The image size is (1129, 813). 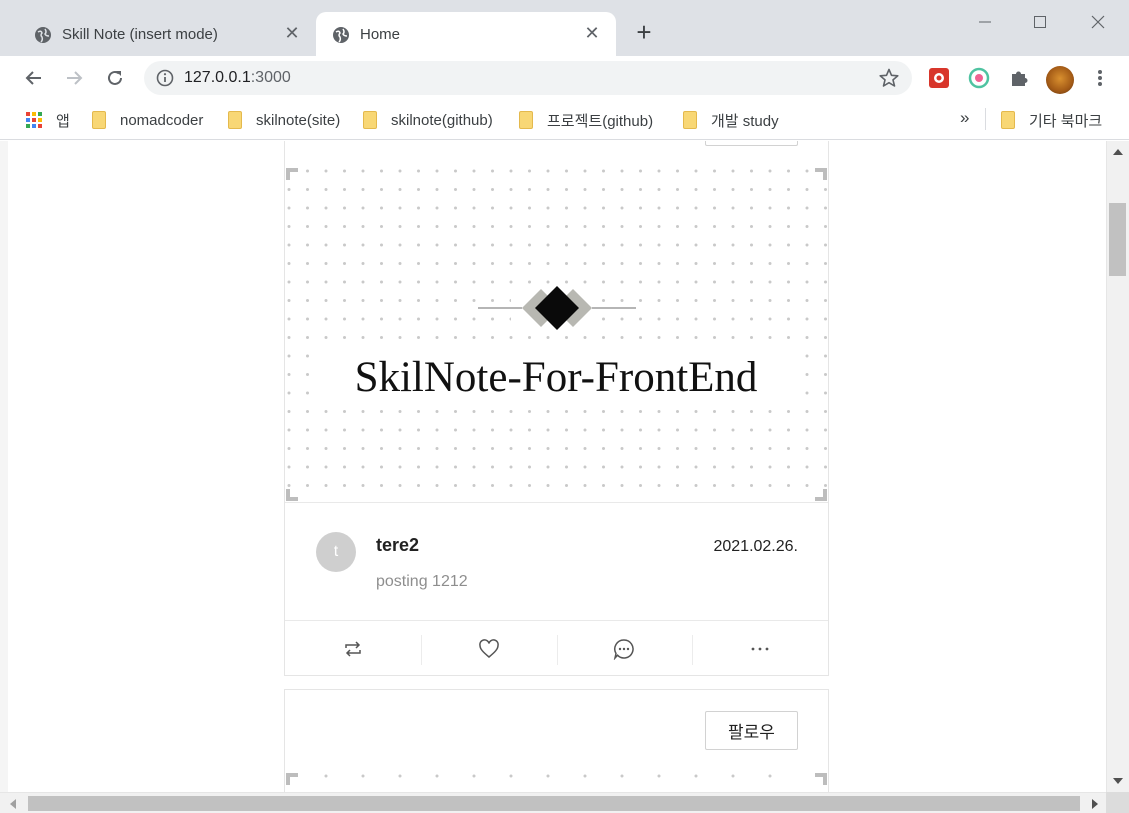 What do you see at coordinates (1118, 152) in the screenshot?
I see `scroll-up-arrow` at bounding box center [1118, 152].